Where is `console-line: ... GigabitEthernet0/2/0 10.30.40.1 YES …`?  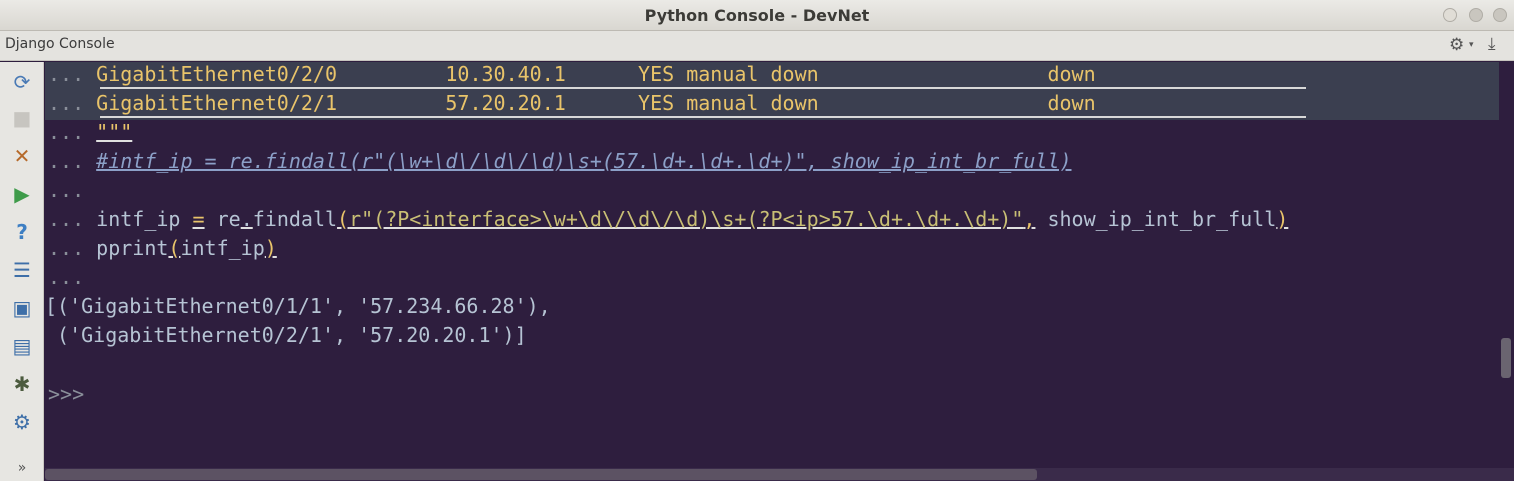 console-line: ... GigabitEthernet0/2/0 10.30.40.1 YES … is located at coordinates (572, 74).